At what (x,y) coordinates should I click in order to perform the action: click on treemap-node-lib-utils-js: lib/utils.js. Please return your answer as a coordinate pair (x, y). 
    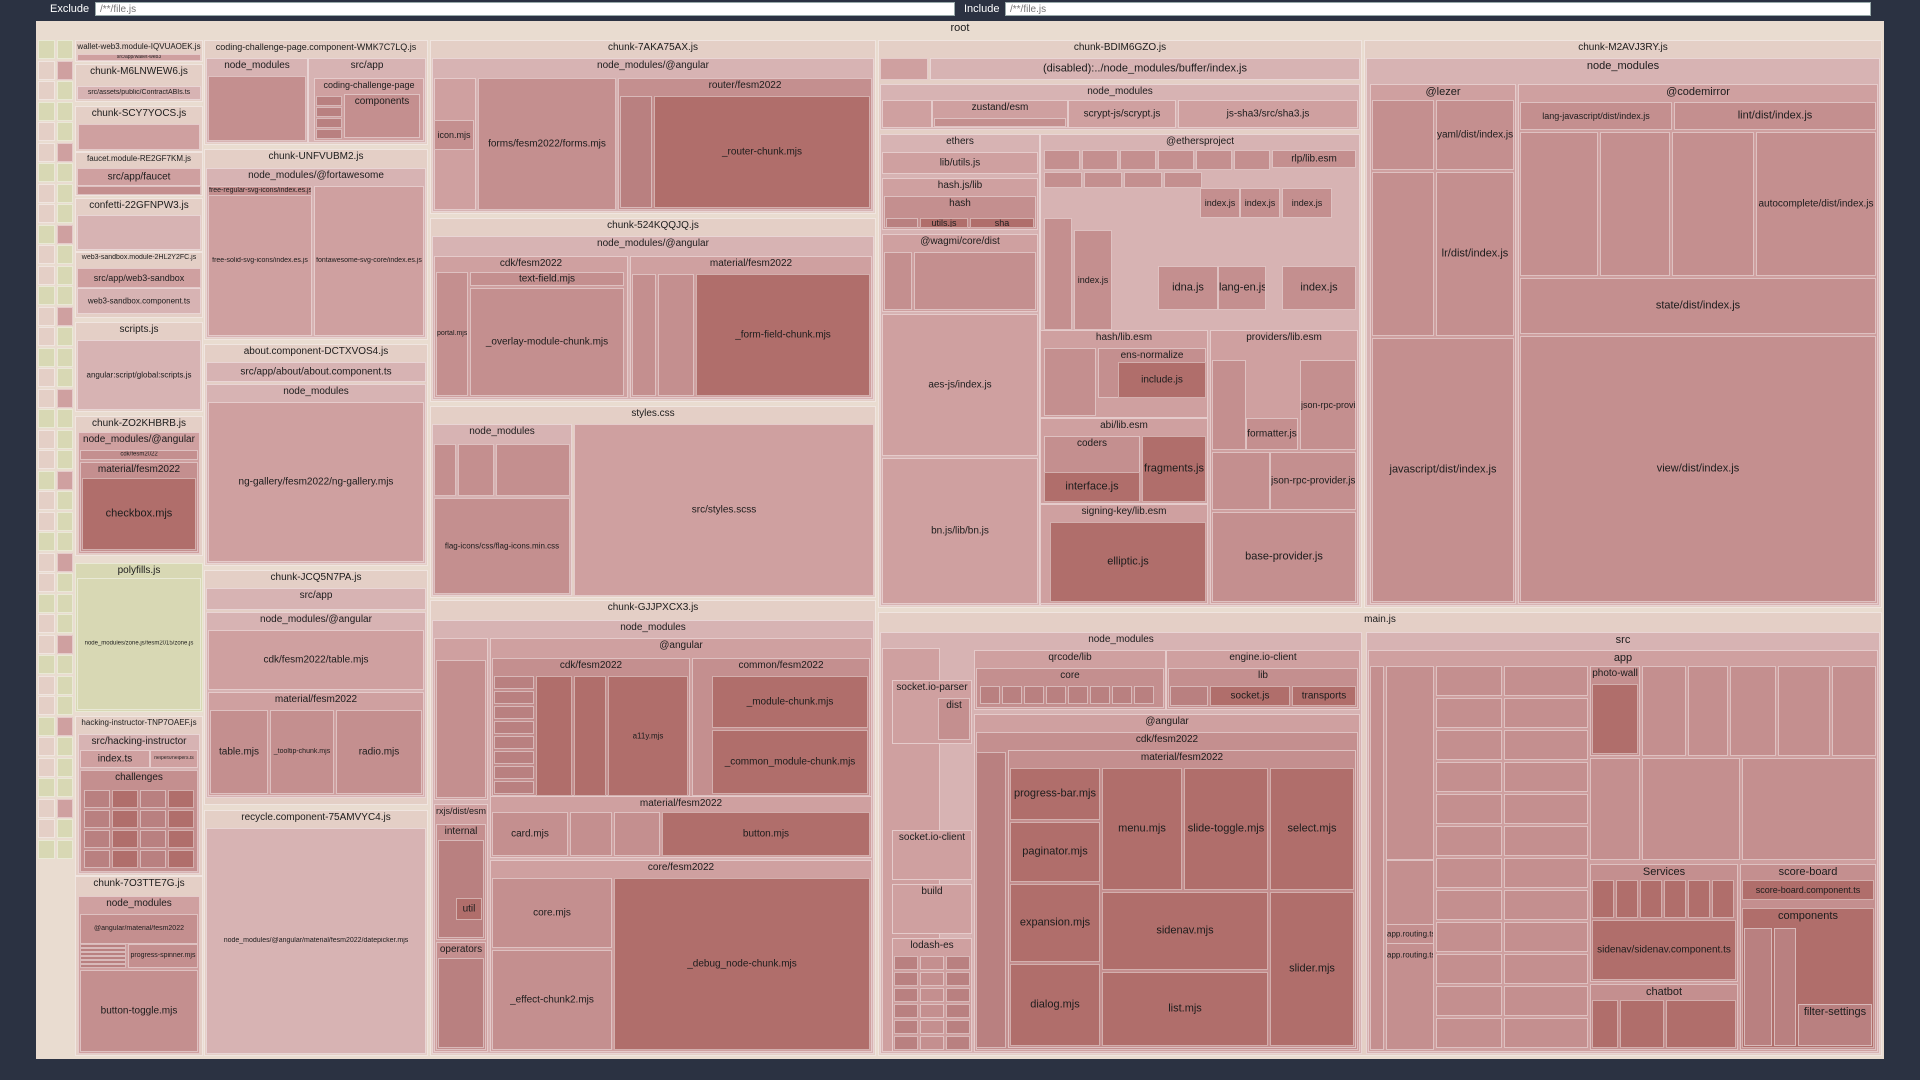
    Looking at the image, I should click on (960, 163).